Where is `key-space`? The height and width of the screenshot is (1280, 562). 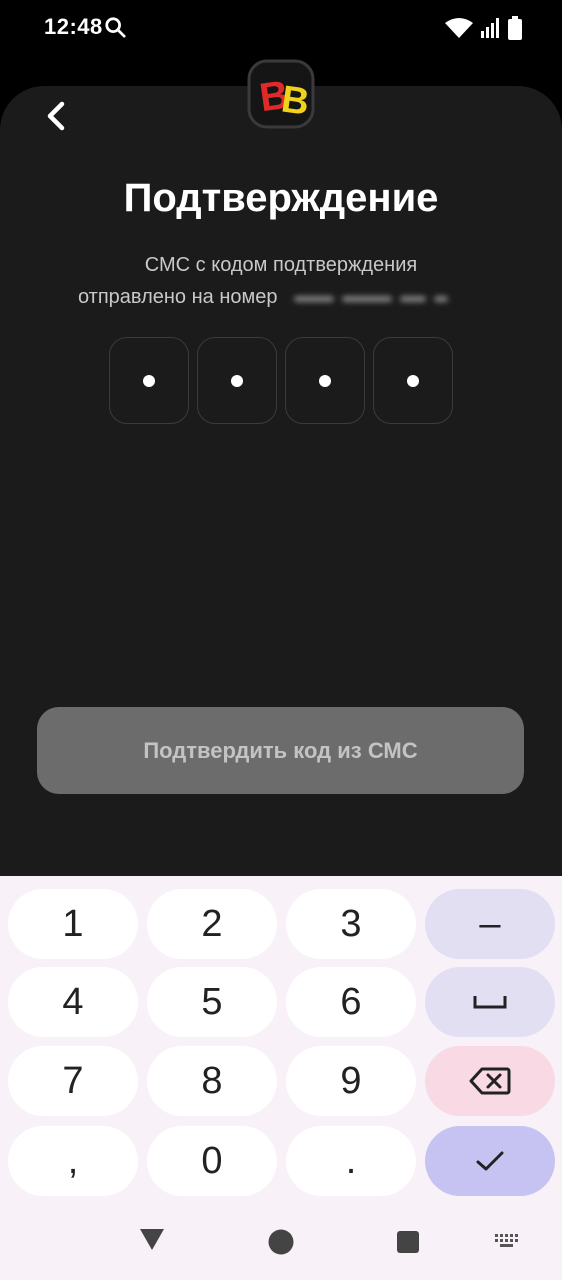
key-space is located at coordinates (490, 1002).